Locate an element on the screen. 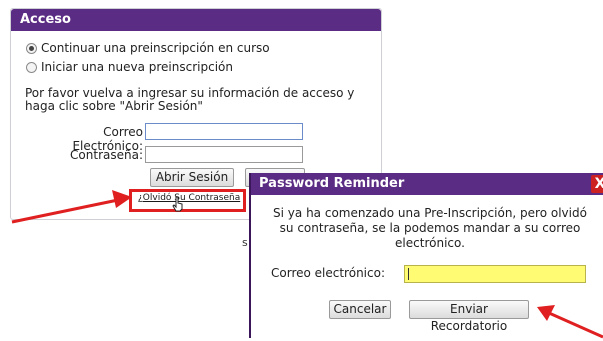 Image resolution: width=603 pixels, height=341 pixels. option-continue-label: Continuar una preinscripción en curso is located at coordinates (155, 48).